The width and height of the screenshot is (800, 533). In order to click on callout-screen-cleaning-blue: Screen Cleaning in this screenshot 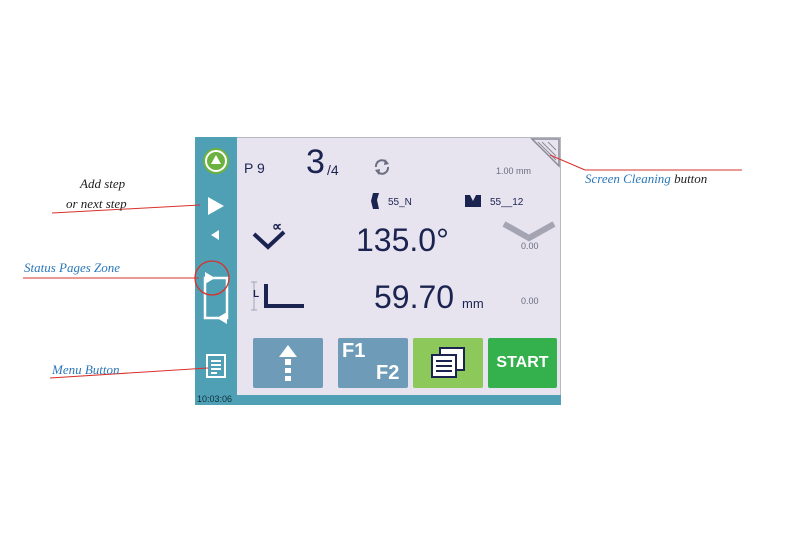, I will do `click(628, 178)`.